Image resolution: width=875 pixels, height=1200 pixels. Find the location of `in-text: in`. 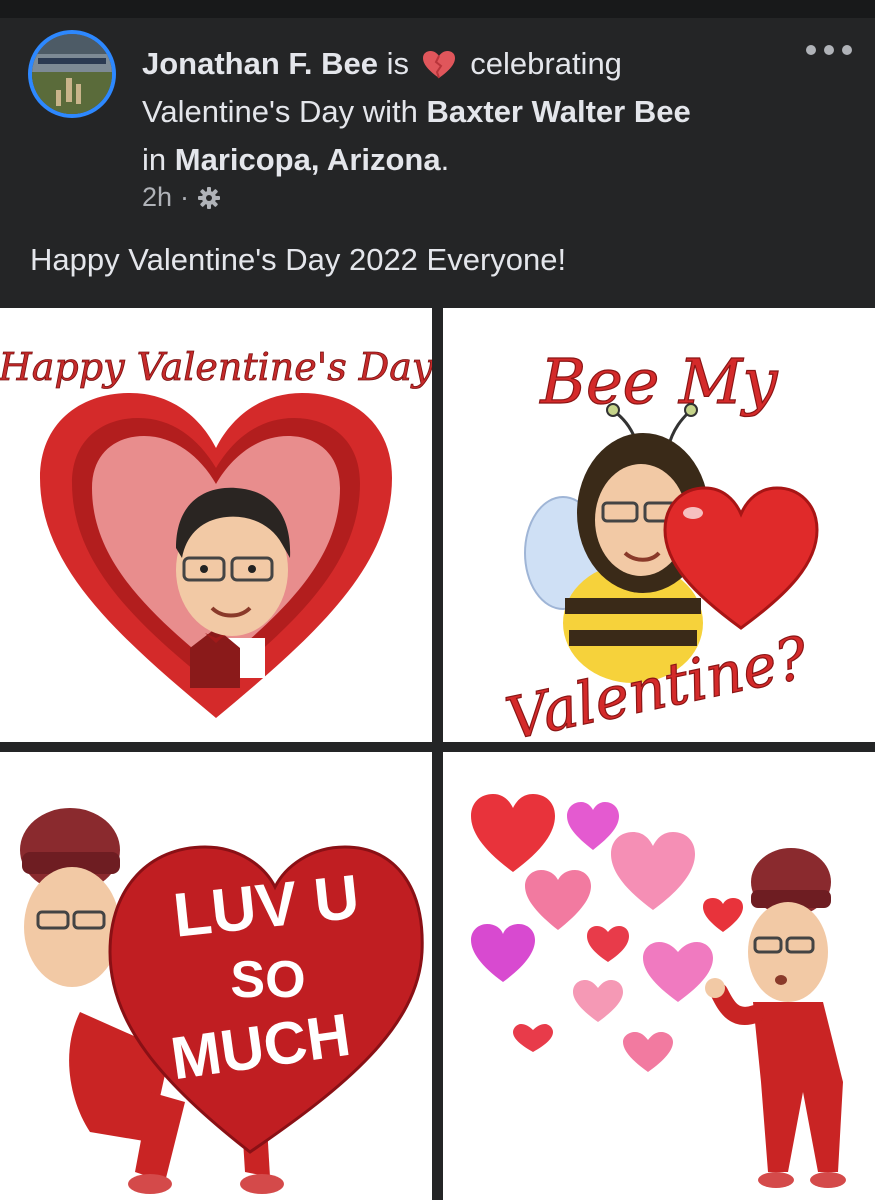

in-text: in is located at coordinates (154, 159).